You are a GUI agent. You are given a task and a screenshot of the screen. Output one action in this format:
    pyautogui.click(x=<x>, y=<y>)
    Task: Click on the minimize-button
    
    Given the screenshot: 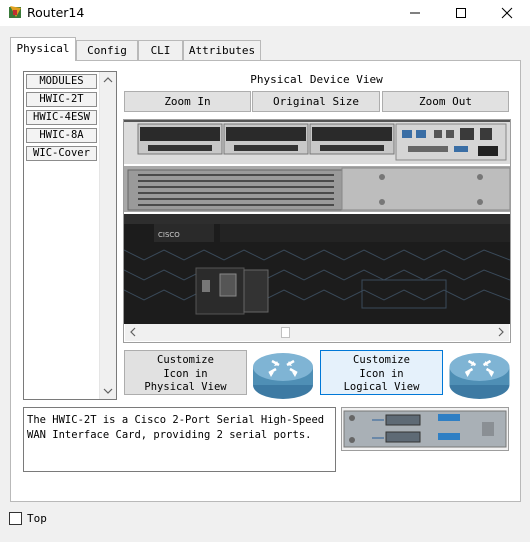 What is the action you would take?
    pyautogui.click(x=415, y=13)
    